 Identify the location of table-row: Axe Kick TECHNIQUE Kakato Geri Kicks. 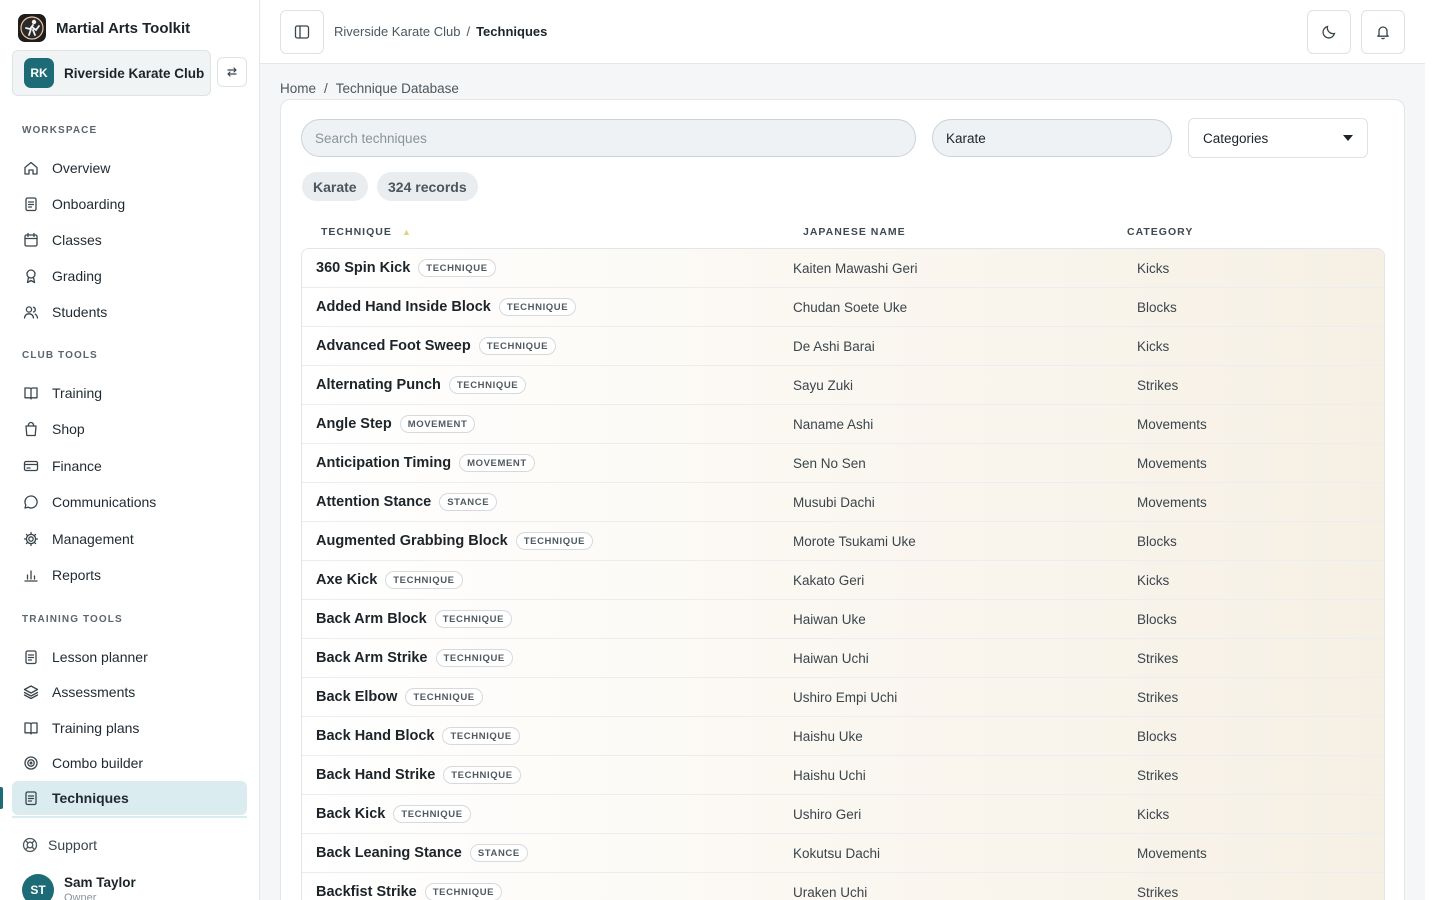
(843, 580).